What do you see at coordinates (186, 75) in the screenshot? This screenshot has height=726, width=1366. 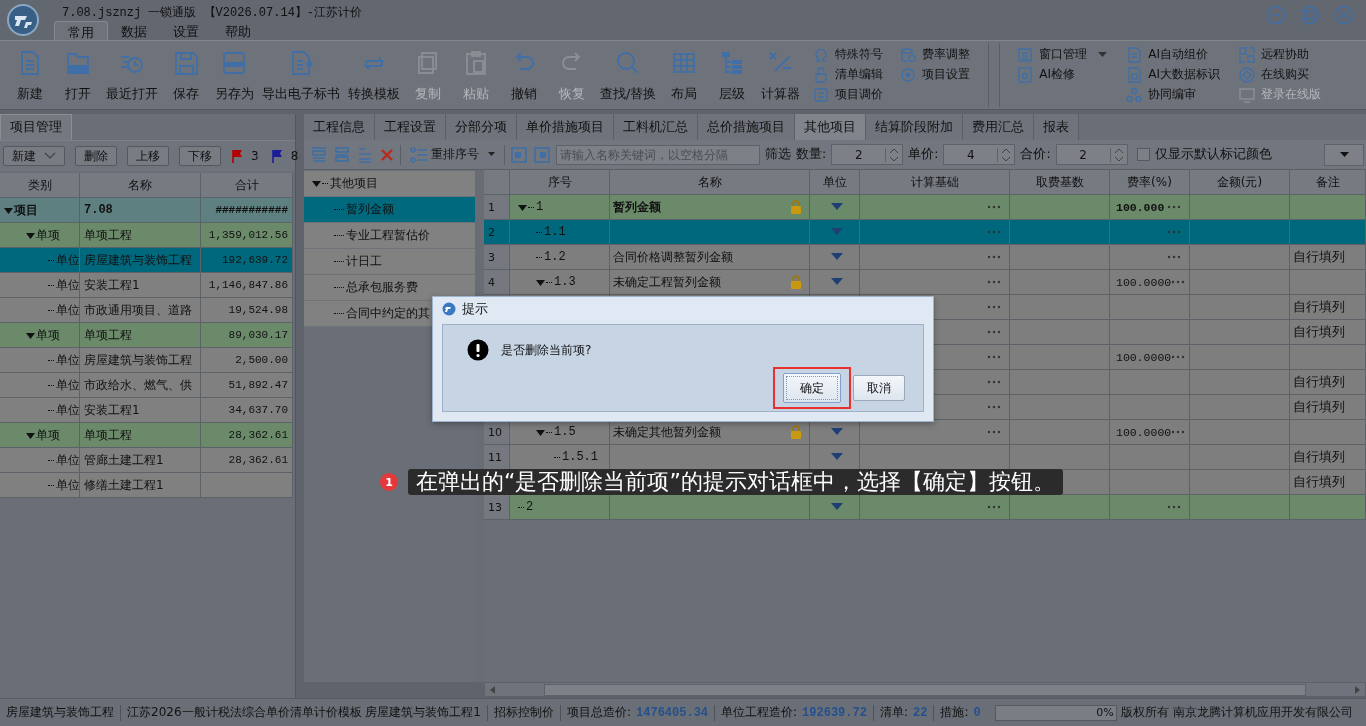 I see `ribbon-button: 保存` at bounding box center [186, 75].